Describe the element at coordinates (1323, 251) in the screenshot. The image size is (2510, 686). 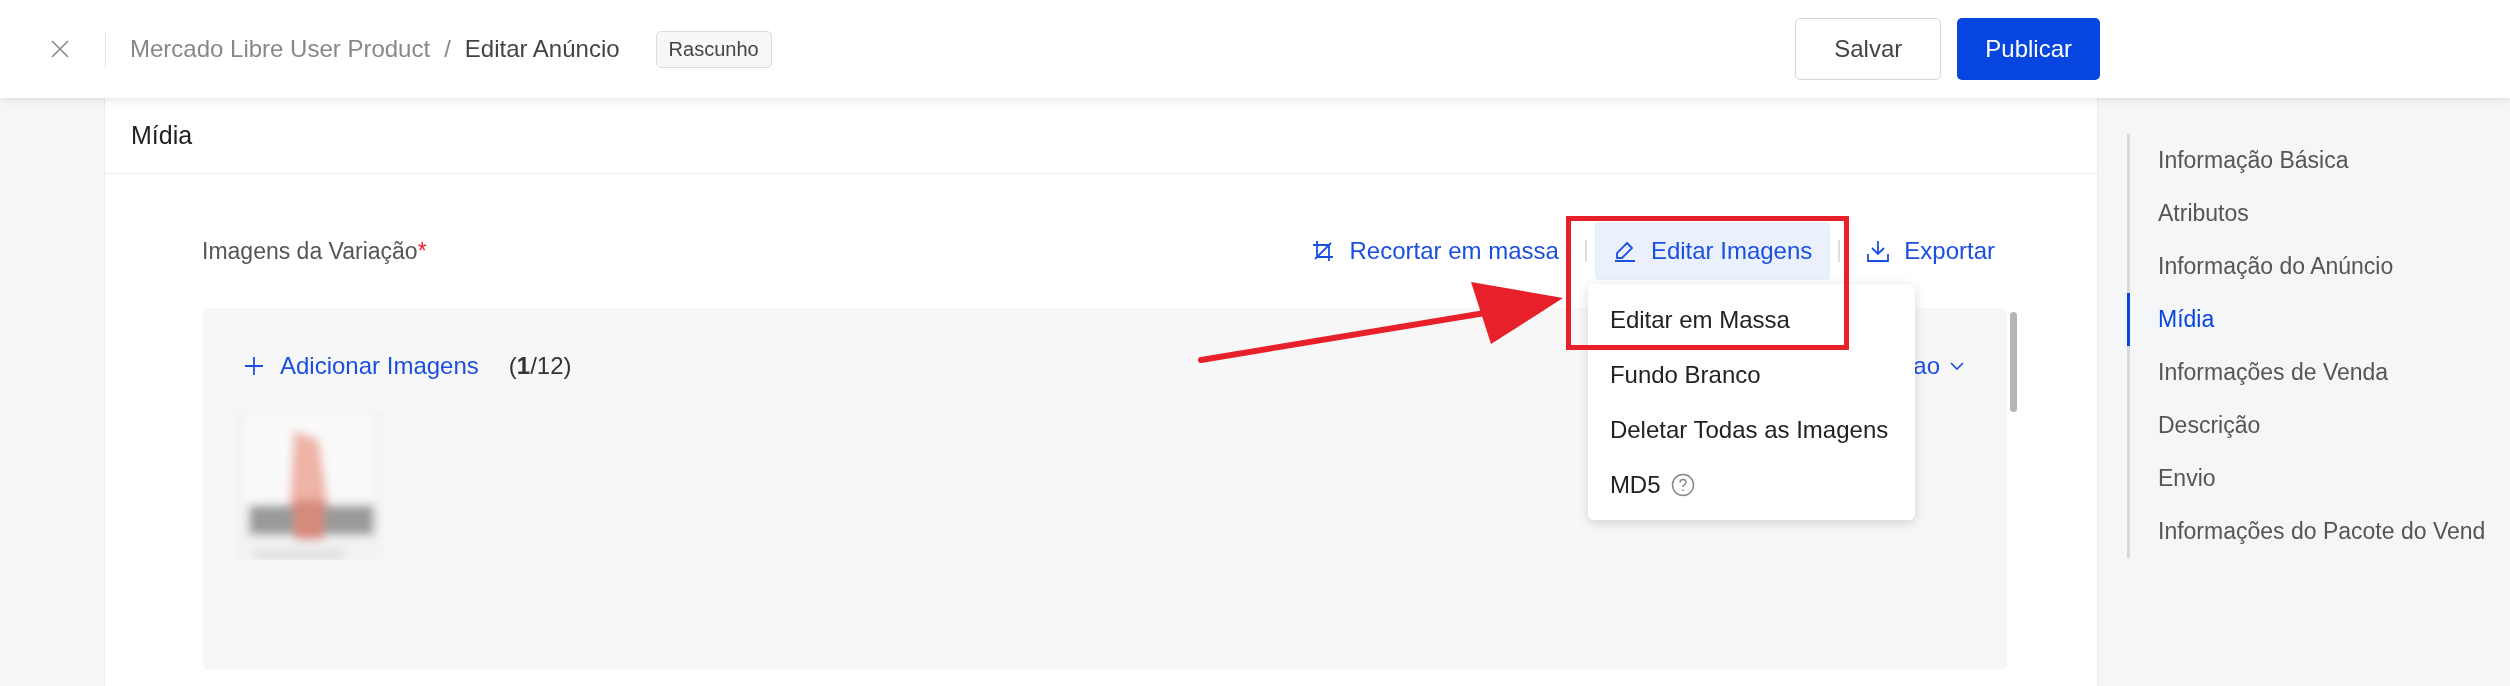
I see `crop-icon` at that location.